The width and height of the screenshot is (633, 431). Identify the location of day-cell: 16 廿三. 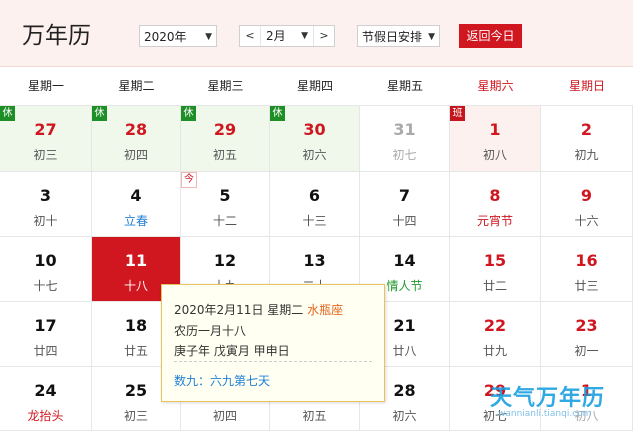
(587, 269).